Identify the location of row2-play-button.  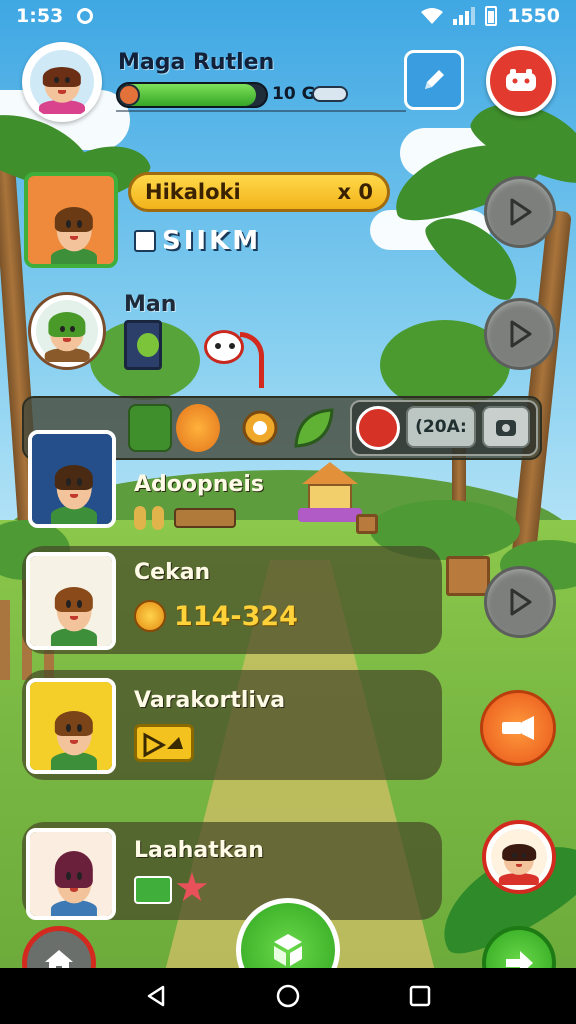
(520, 334).